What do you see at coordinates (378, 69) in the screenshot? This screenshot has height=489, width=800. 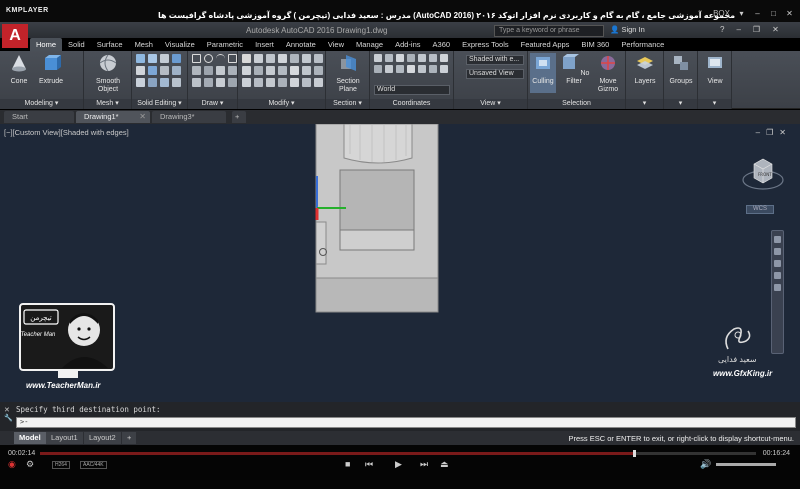 I see `ucs-view-icon` at bounding box center [378, 69].